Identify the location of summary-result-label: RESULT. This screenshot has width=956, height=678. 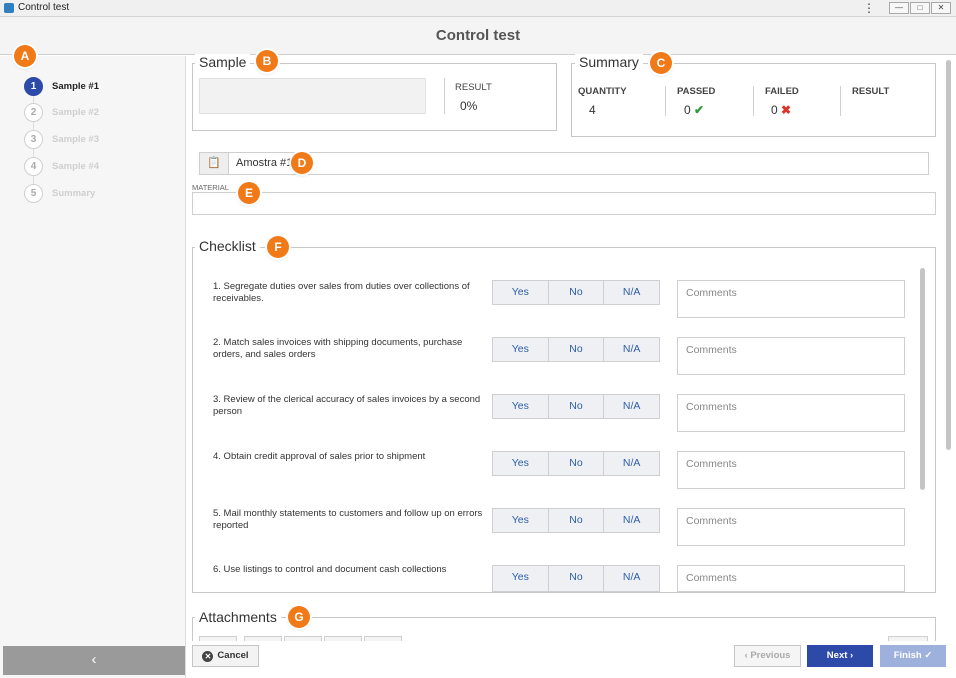
(871, 91).